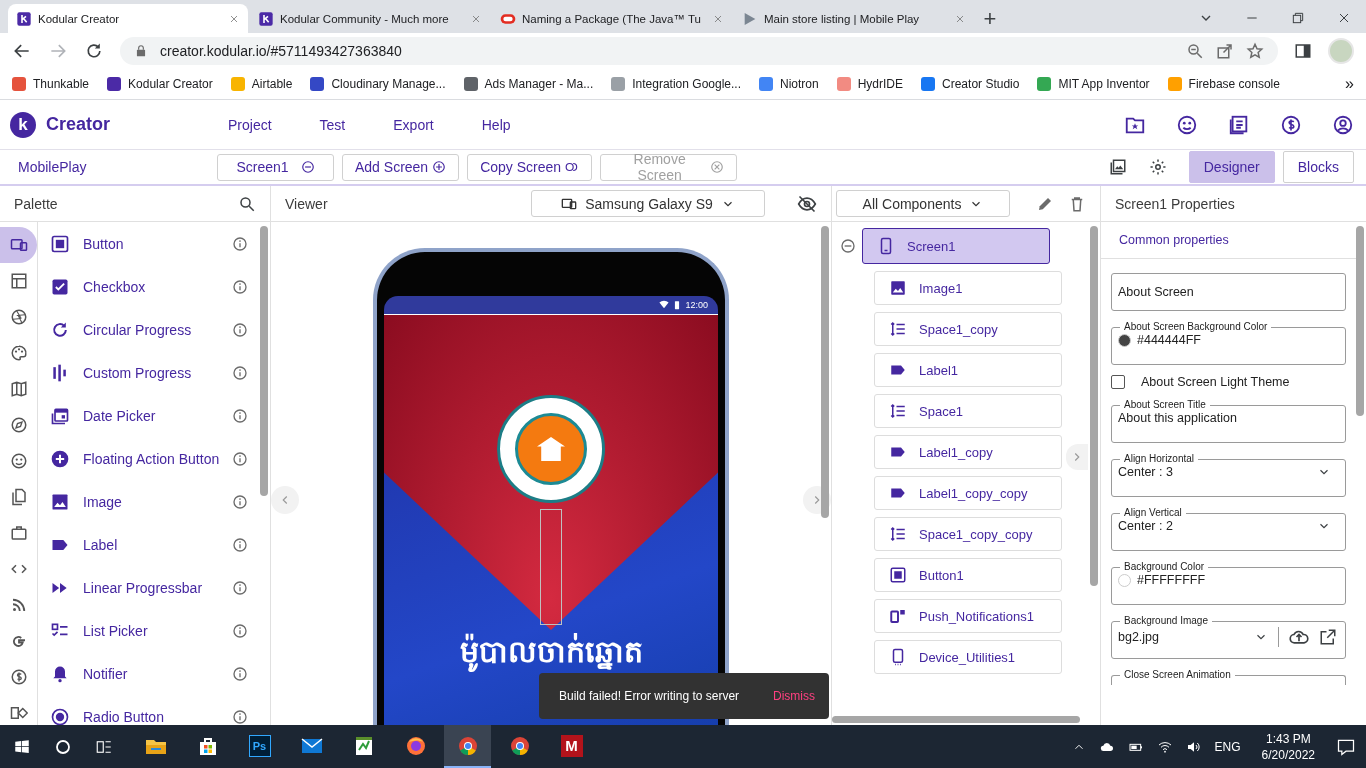  Describe the element at coordinates (128, 18) in the screenshot. I see `browser-tab: Kodular Creator` at that location.